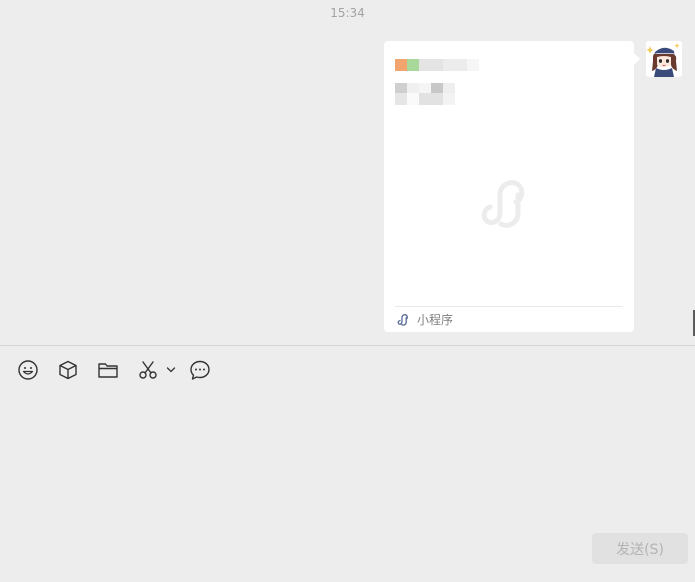  I want to click on emoji-button, so click(28, 370).